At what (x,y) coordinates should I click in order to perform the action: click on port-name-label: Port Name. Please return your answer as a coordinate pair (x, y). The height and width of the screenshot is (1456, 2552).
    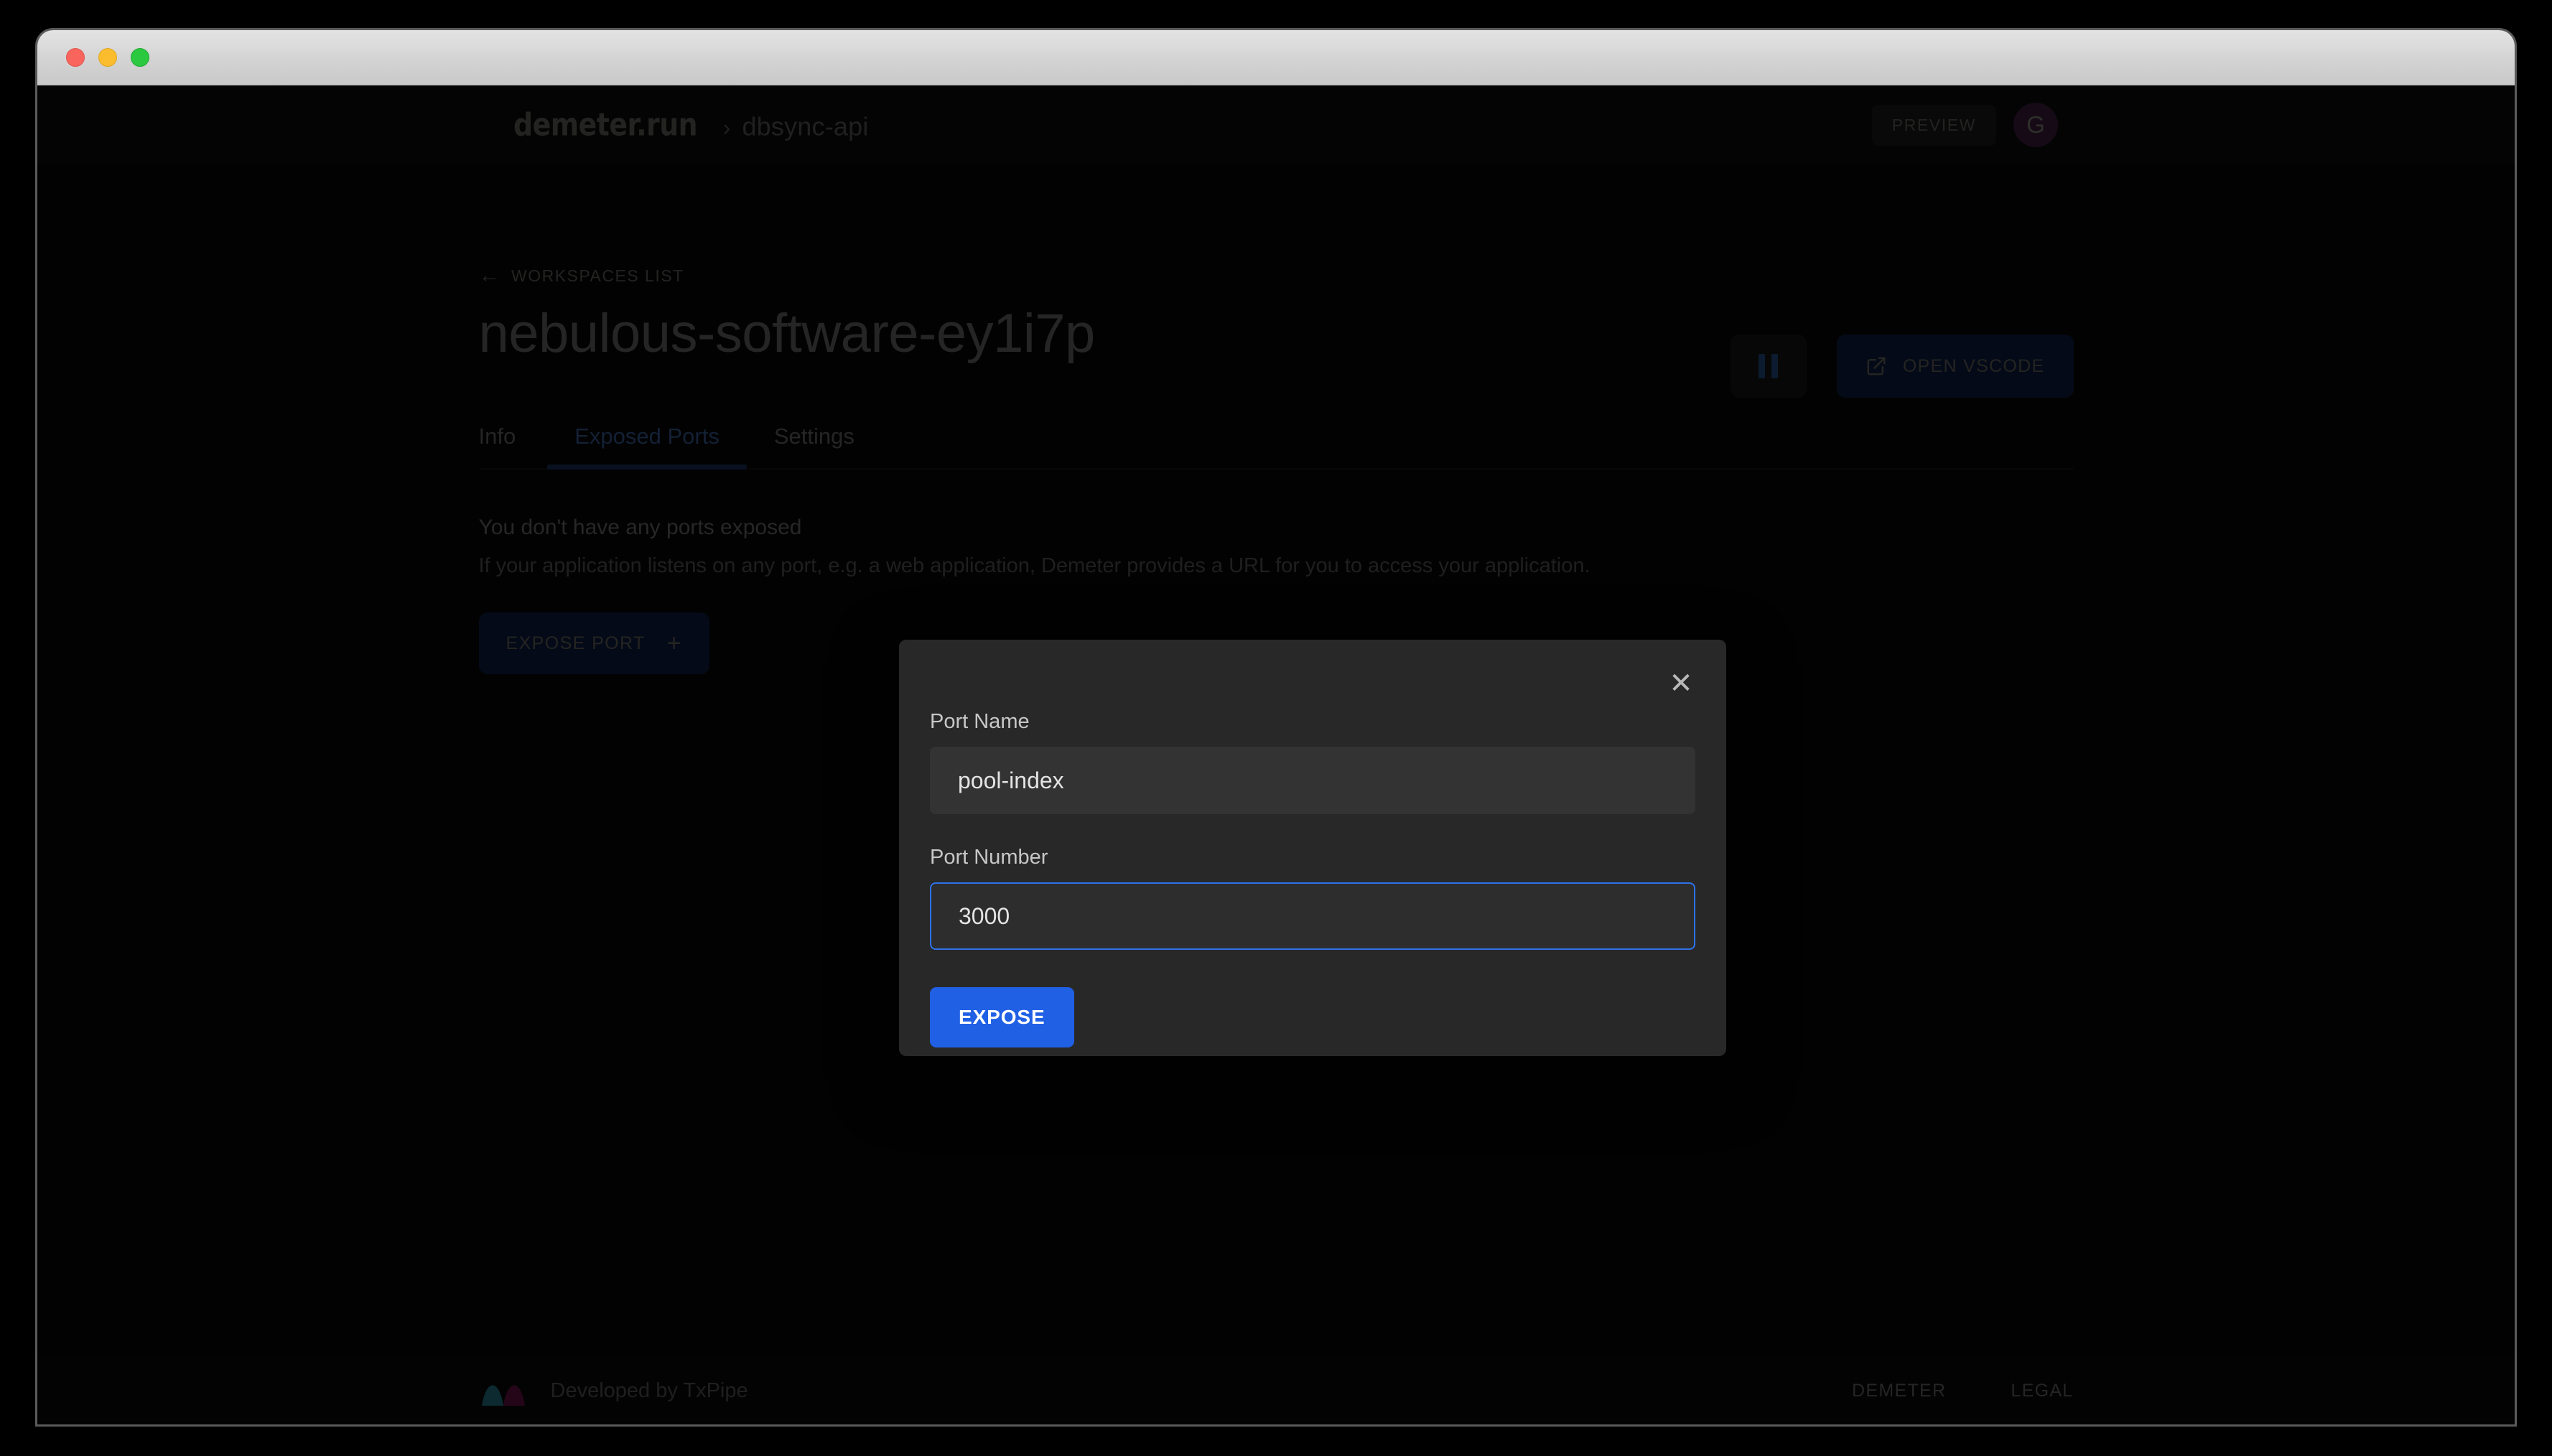
    Looking at the image, I should click on (980, 721).